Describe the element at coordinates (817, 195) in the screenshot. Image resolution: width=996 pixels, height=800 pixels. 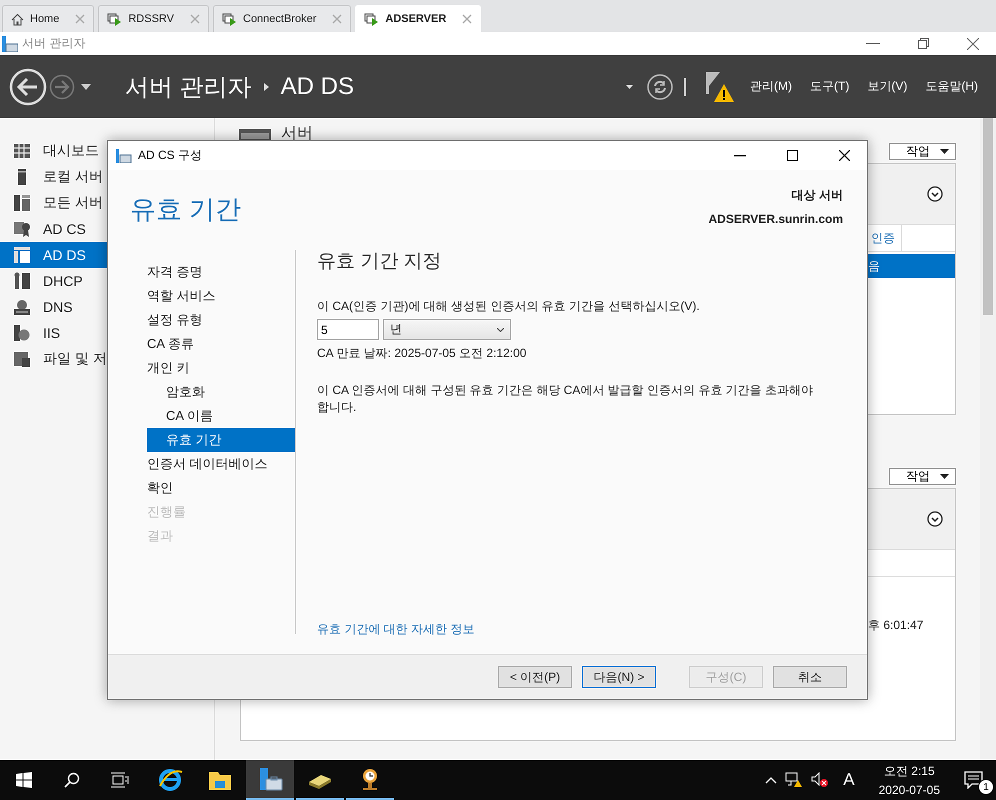
I see `target-label: 대상 서버` at that location.